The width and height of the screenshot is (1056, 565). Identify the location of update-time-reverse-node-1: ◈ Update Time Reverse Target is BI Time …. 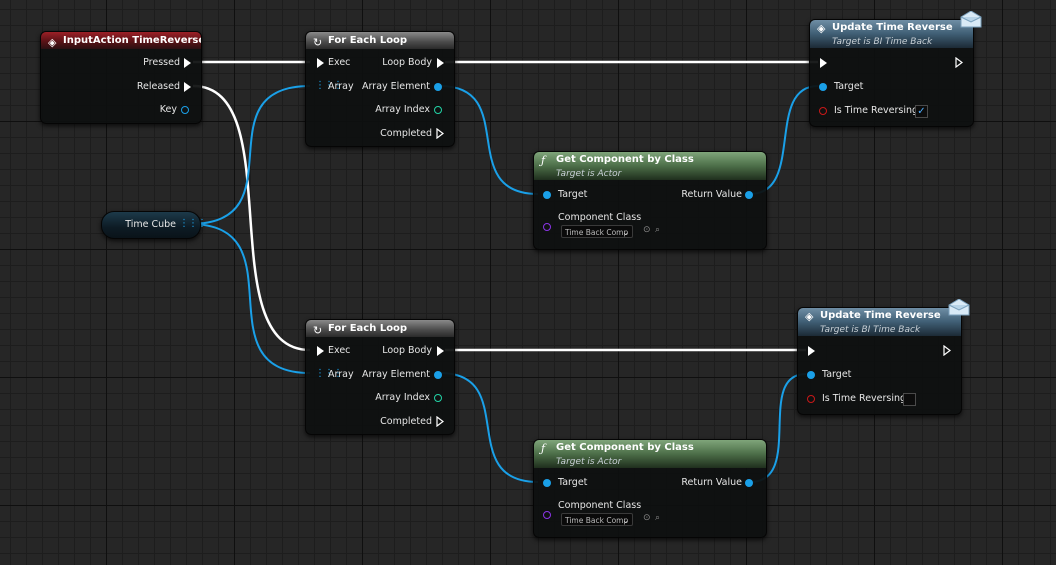
(891, 73).